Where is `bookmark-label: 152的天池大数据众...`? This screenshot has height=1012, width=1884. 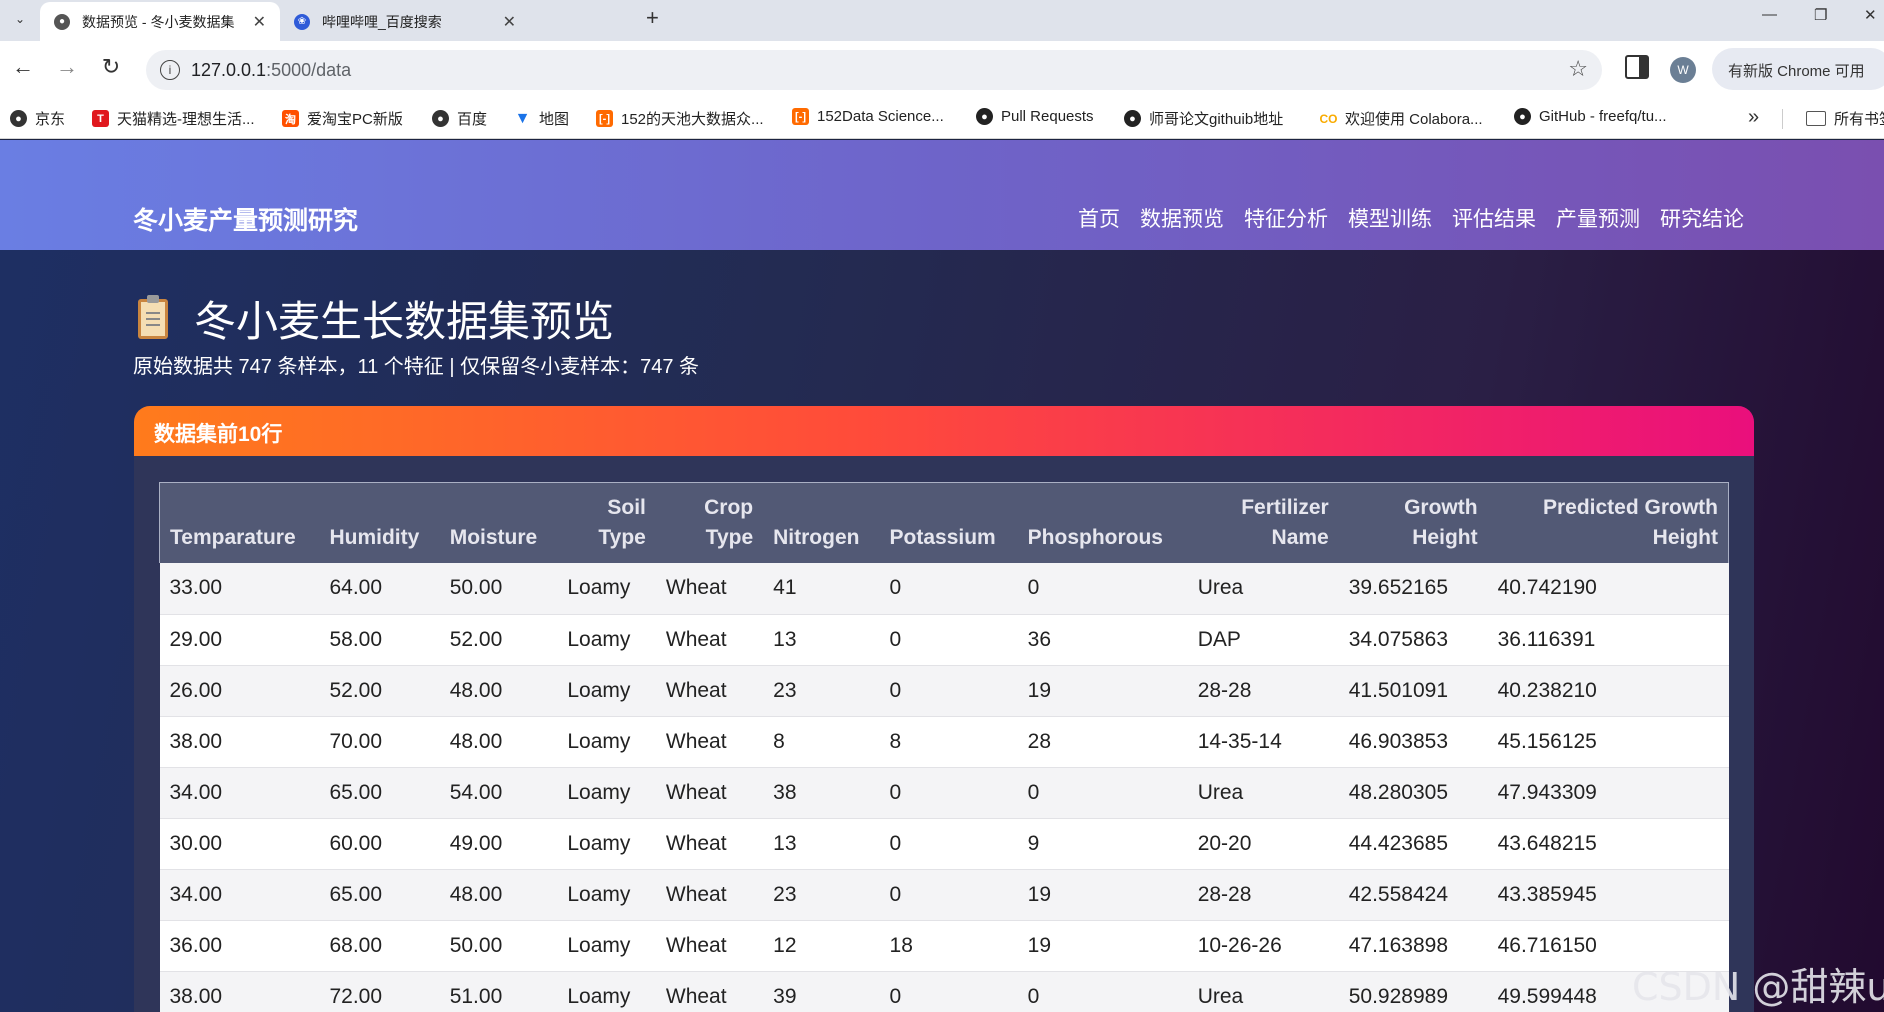 bookmark-label: 152的天池大数据众... is located at coordinates (692, 119).